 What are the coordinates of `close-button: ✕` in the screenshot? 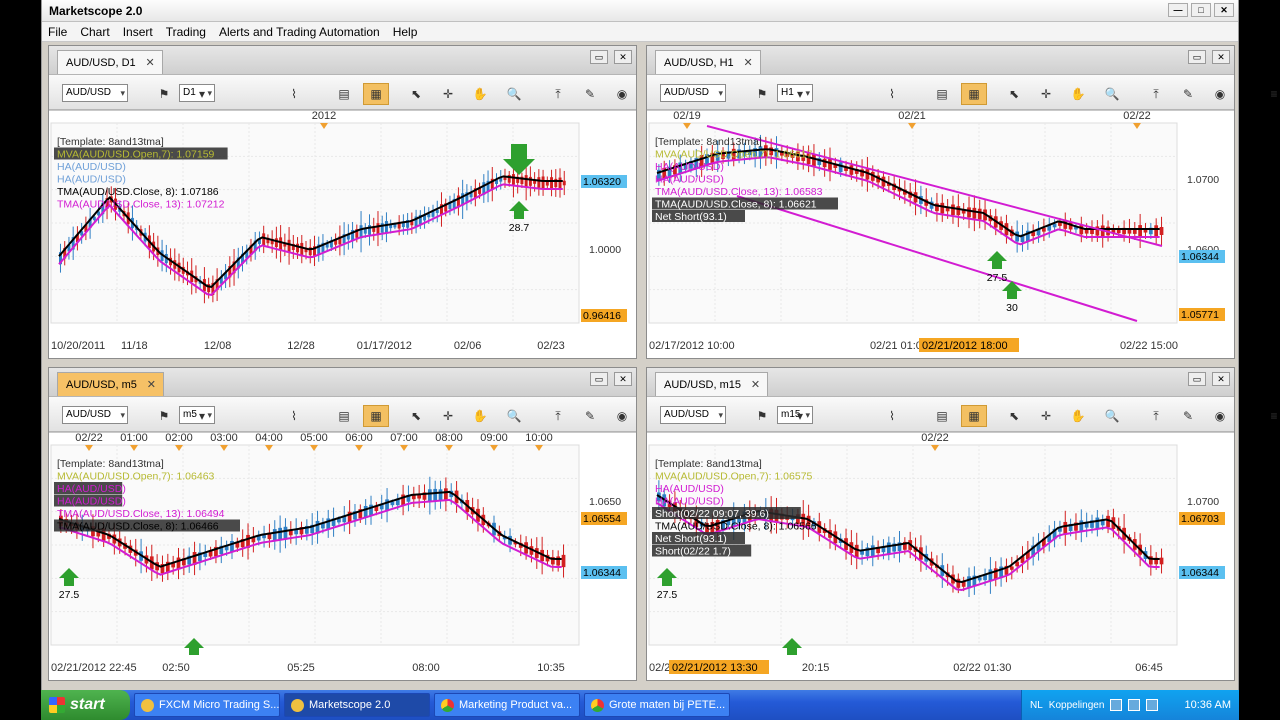 It's located at (1224, 10).